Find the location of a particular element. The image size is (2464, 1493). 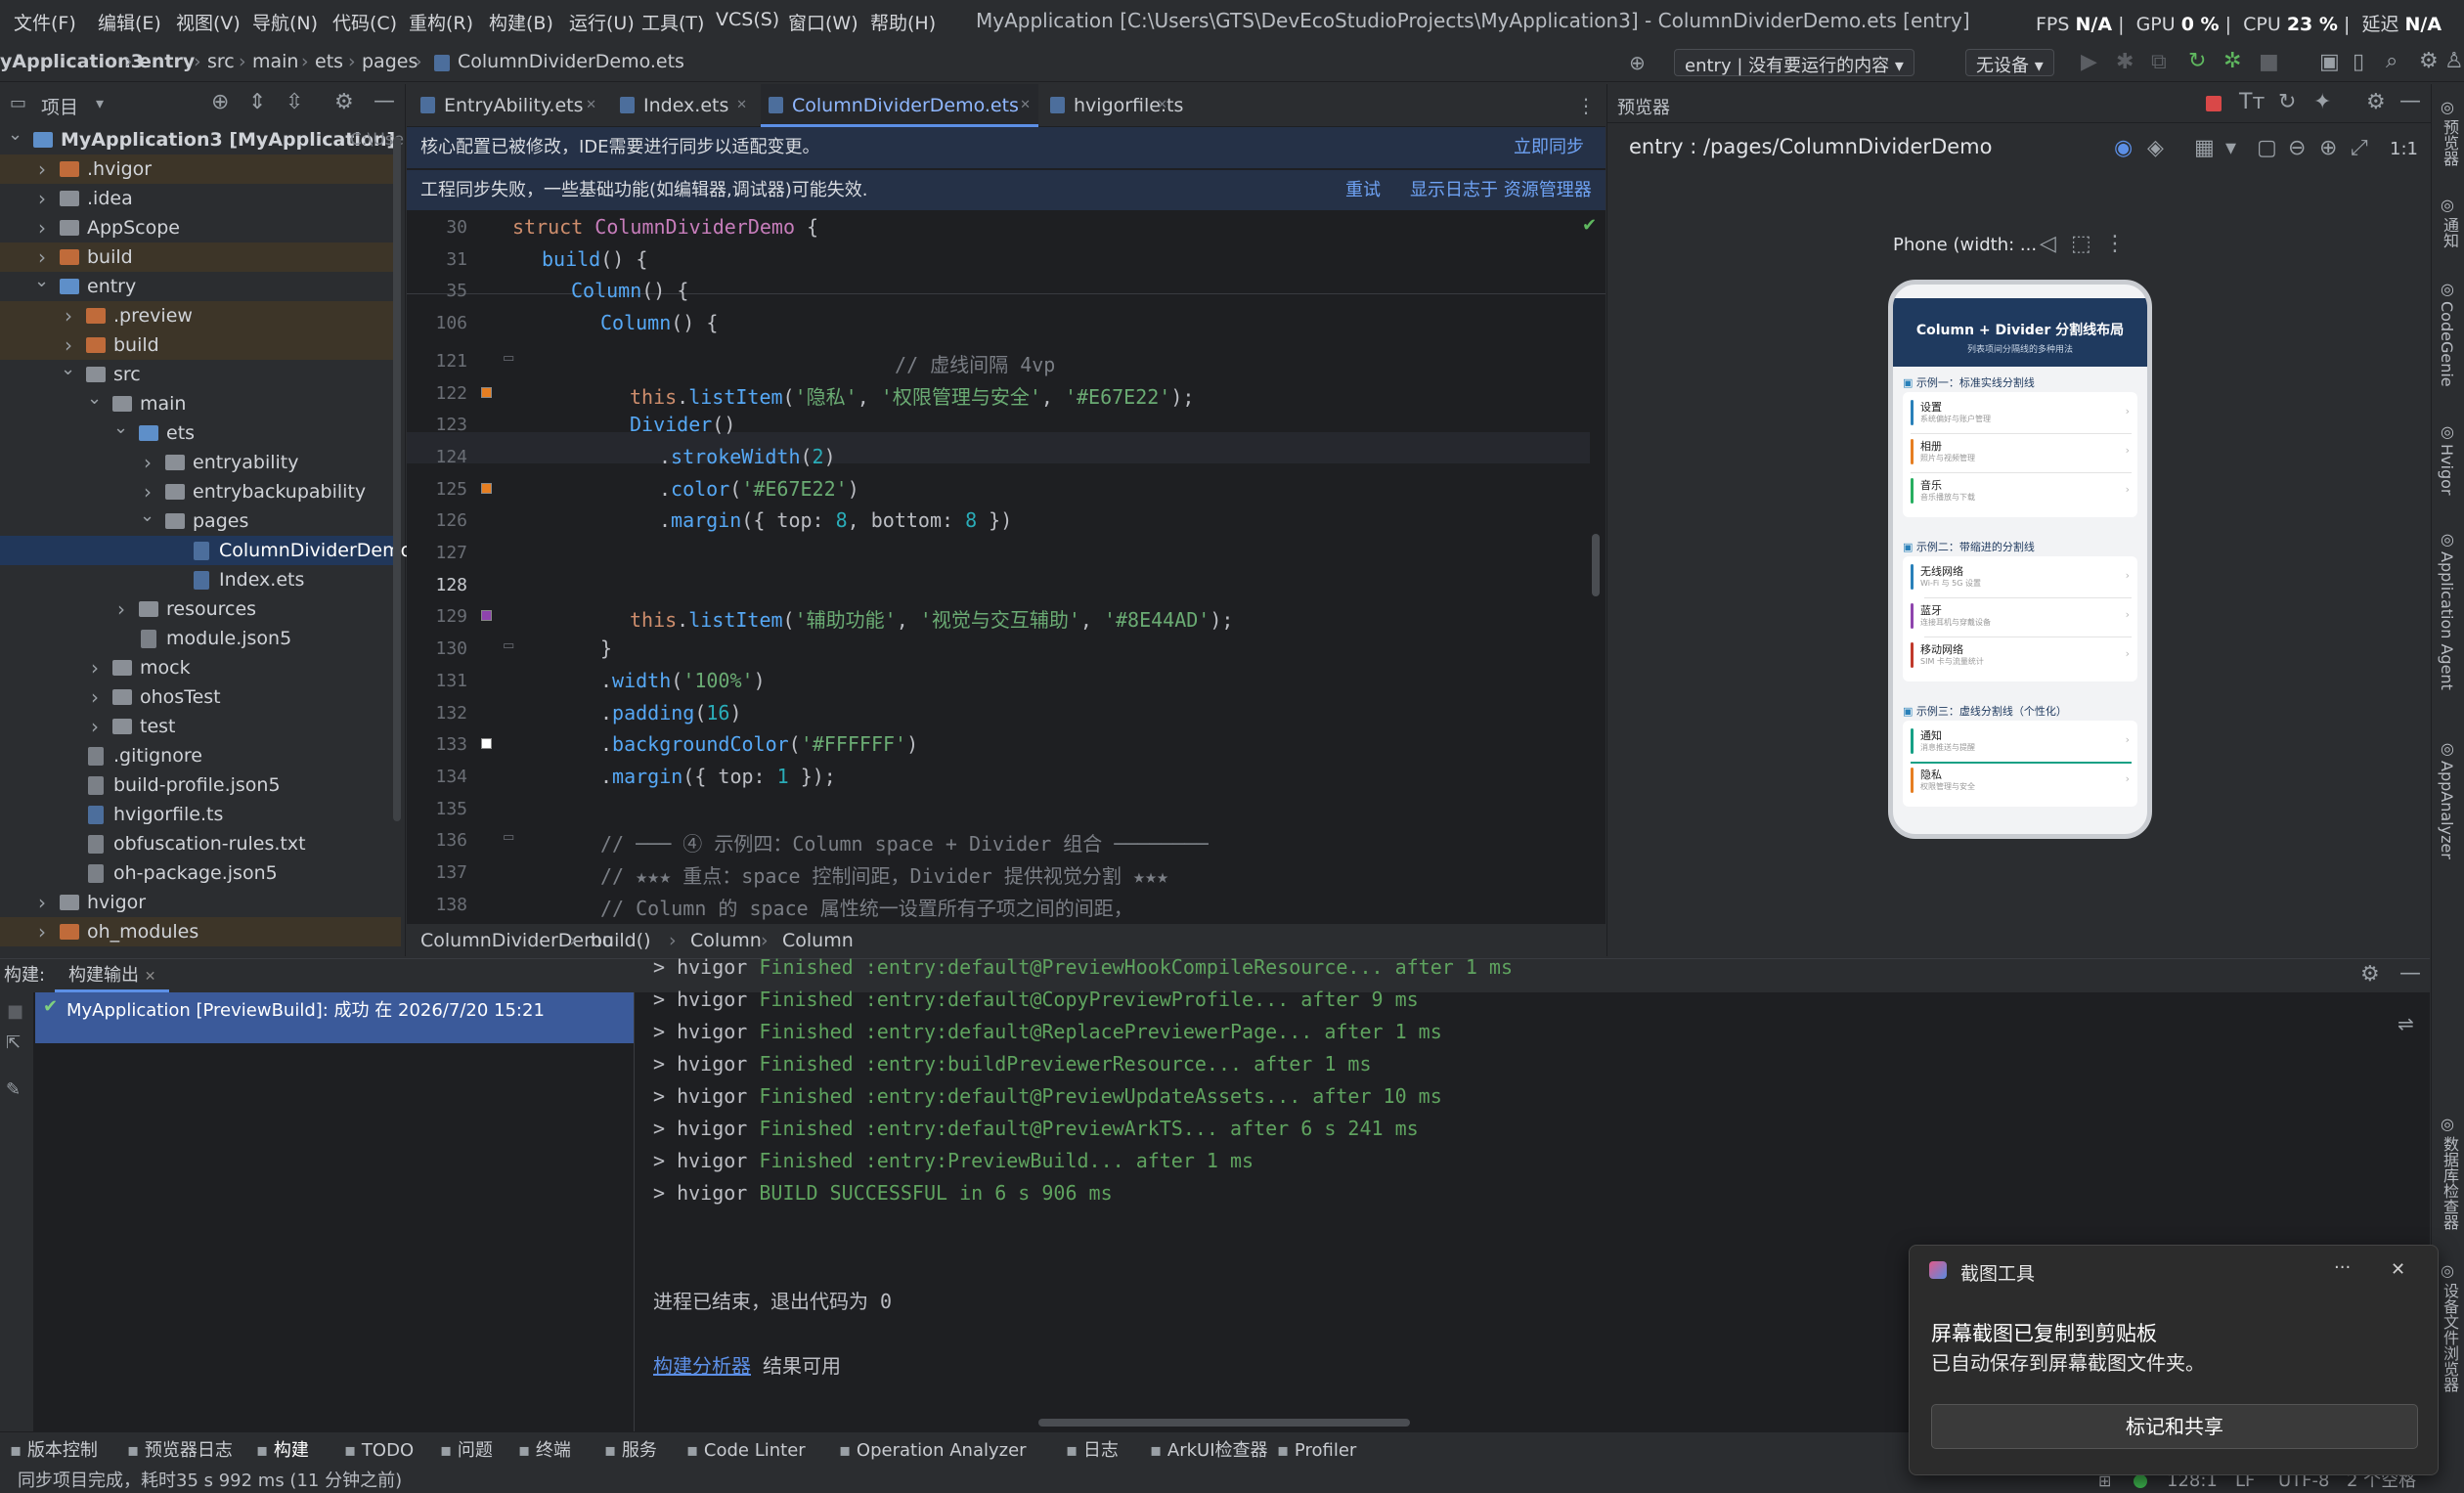

tree-row: ColumnDividerDemo.e is located at coordinates (214, 550).